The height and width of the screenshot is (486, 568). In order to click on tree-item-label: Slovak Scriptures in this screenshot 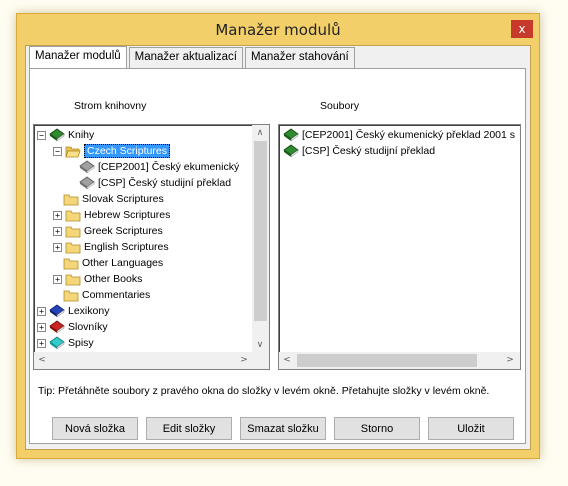, I will do `click(123, 199)`.